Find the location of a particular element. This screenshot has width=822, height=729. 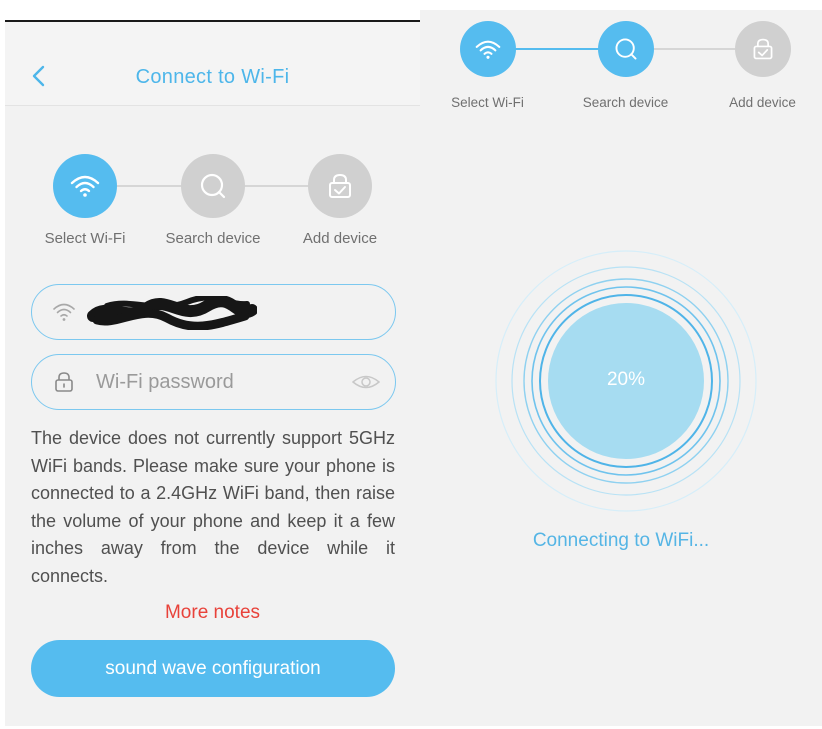

more-notes-link: More notes is located at coordinates (212, 613).